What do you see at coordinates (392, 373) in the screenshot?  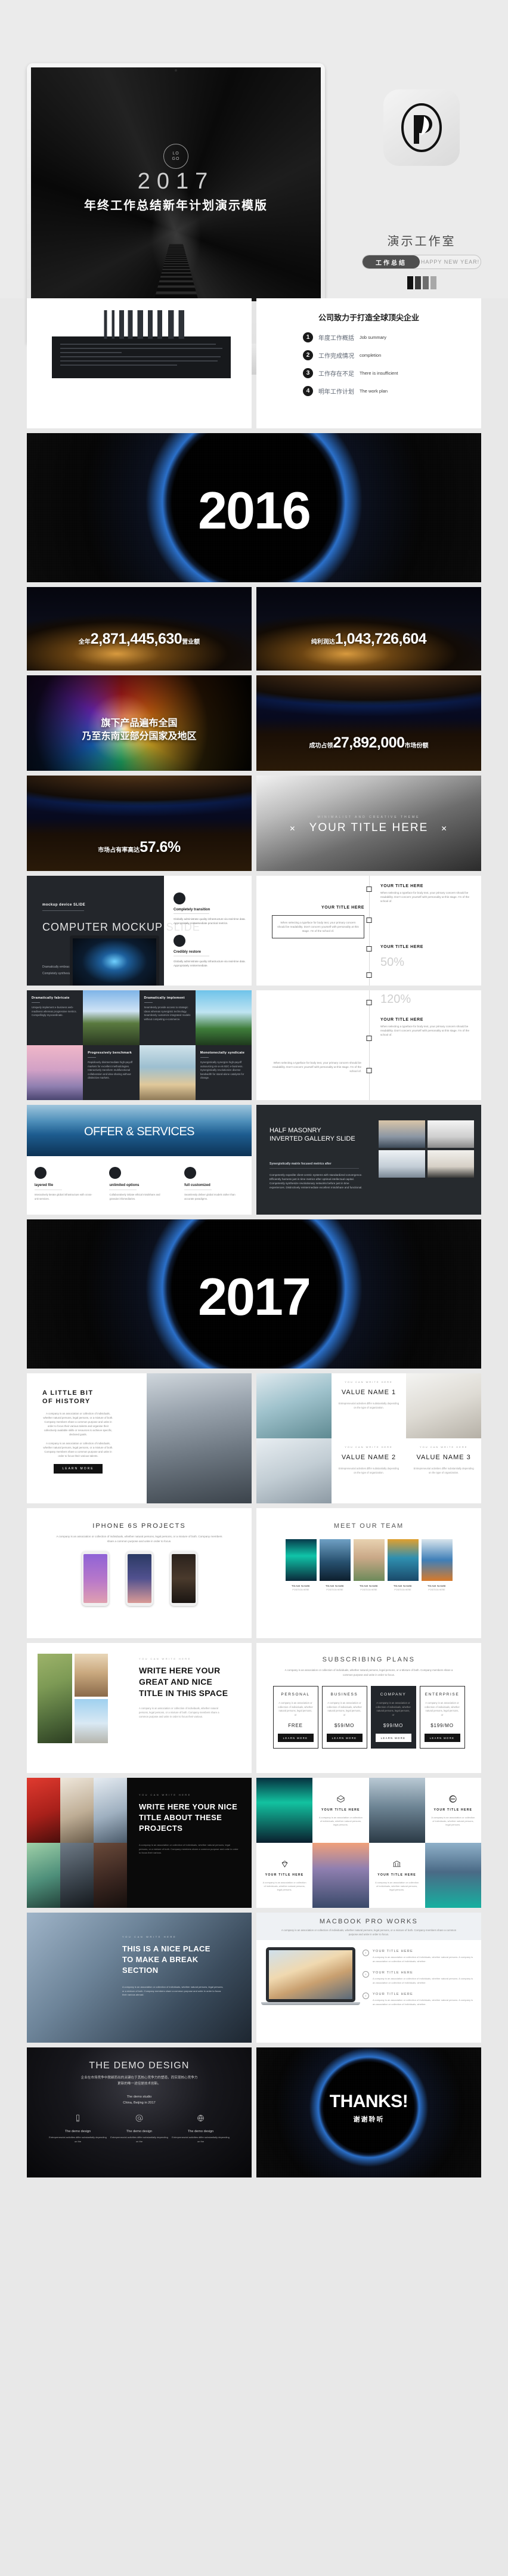 I see `list-item: 3 工作存在不足 There is insufficient` at bounding box center [392, 373].